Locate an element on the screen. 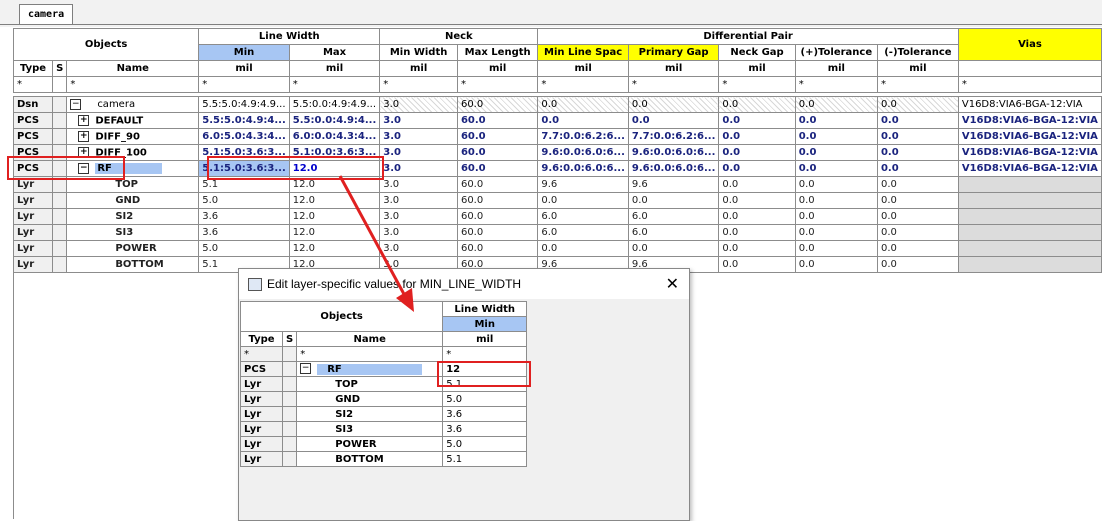 This screenshot has width=1102, height=521. annotation-arrow-icon is located at coordinates (376, 243).